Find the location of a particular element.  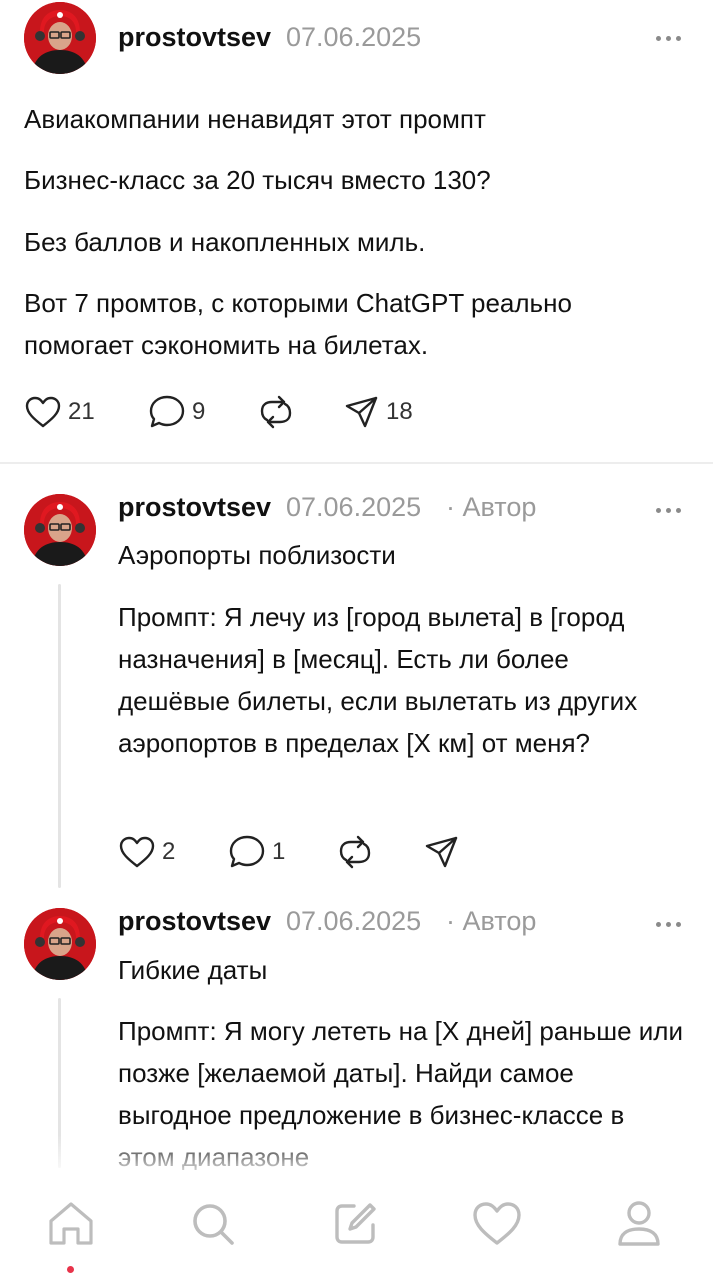

nav-profile is located at coordinates (639, 1224).